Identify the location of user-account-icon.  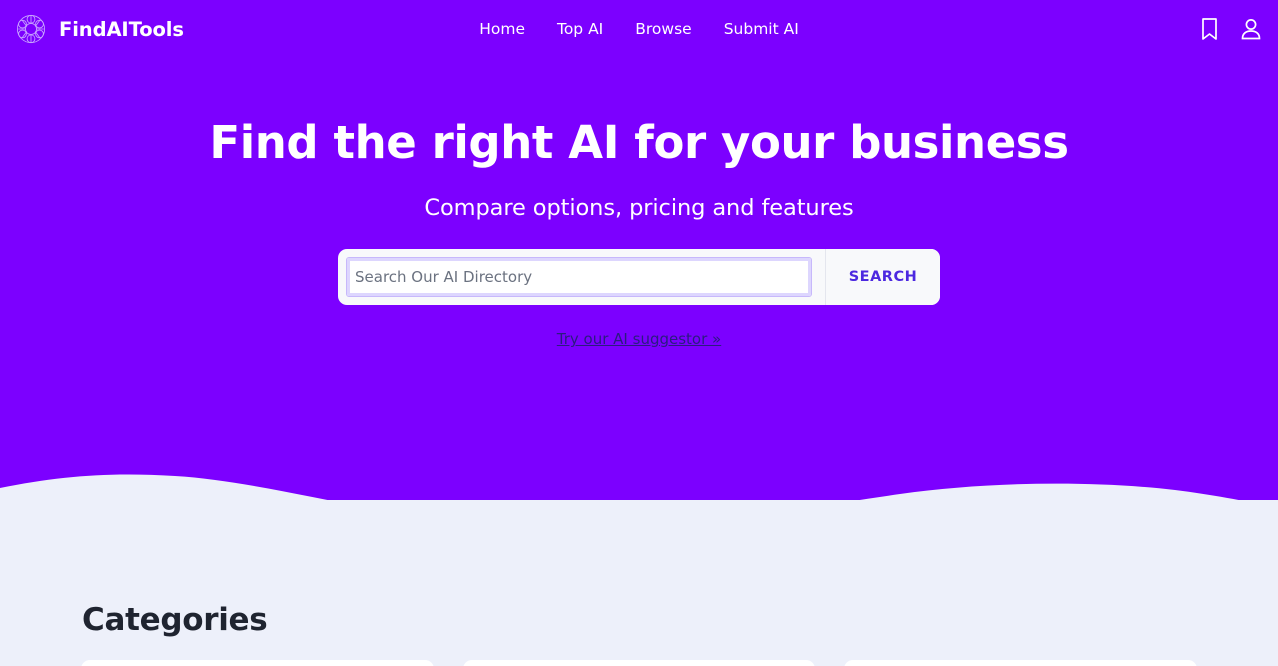
(1251, 29).